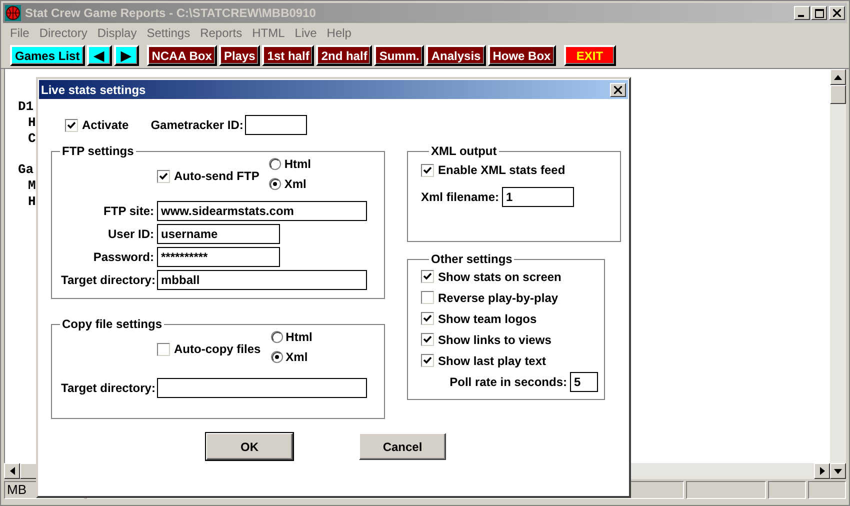  I want to click on toolbar-button: Summ., so click(399, 55).